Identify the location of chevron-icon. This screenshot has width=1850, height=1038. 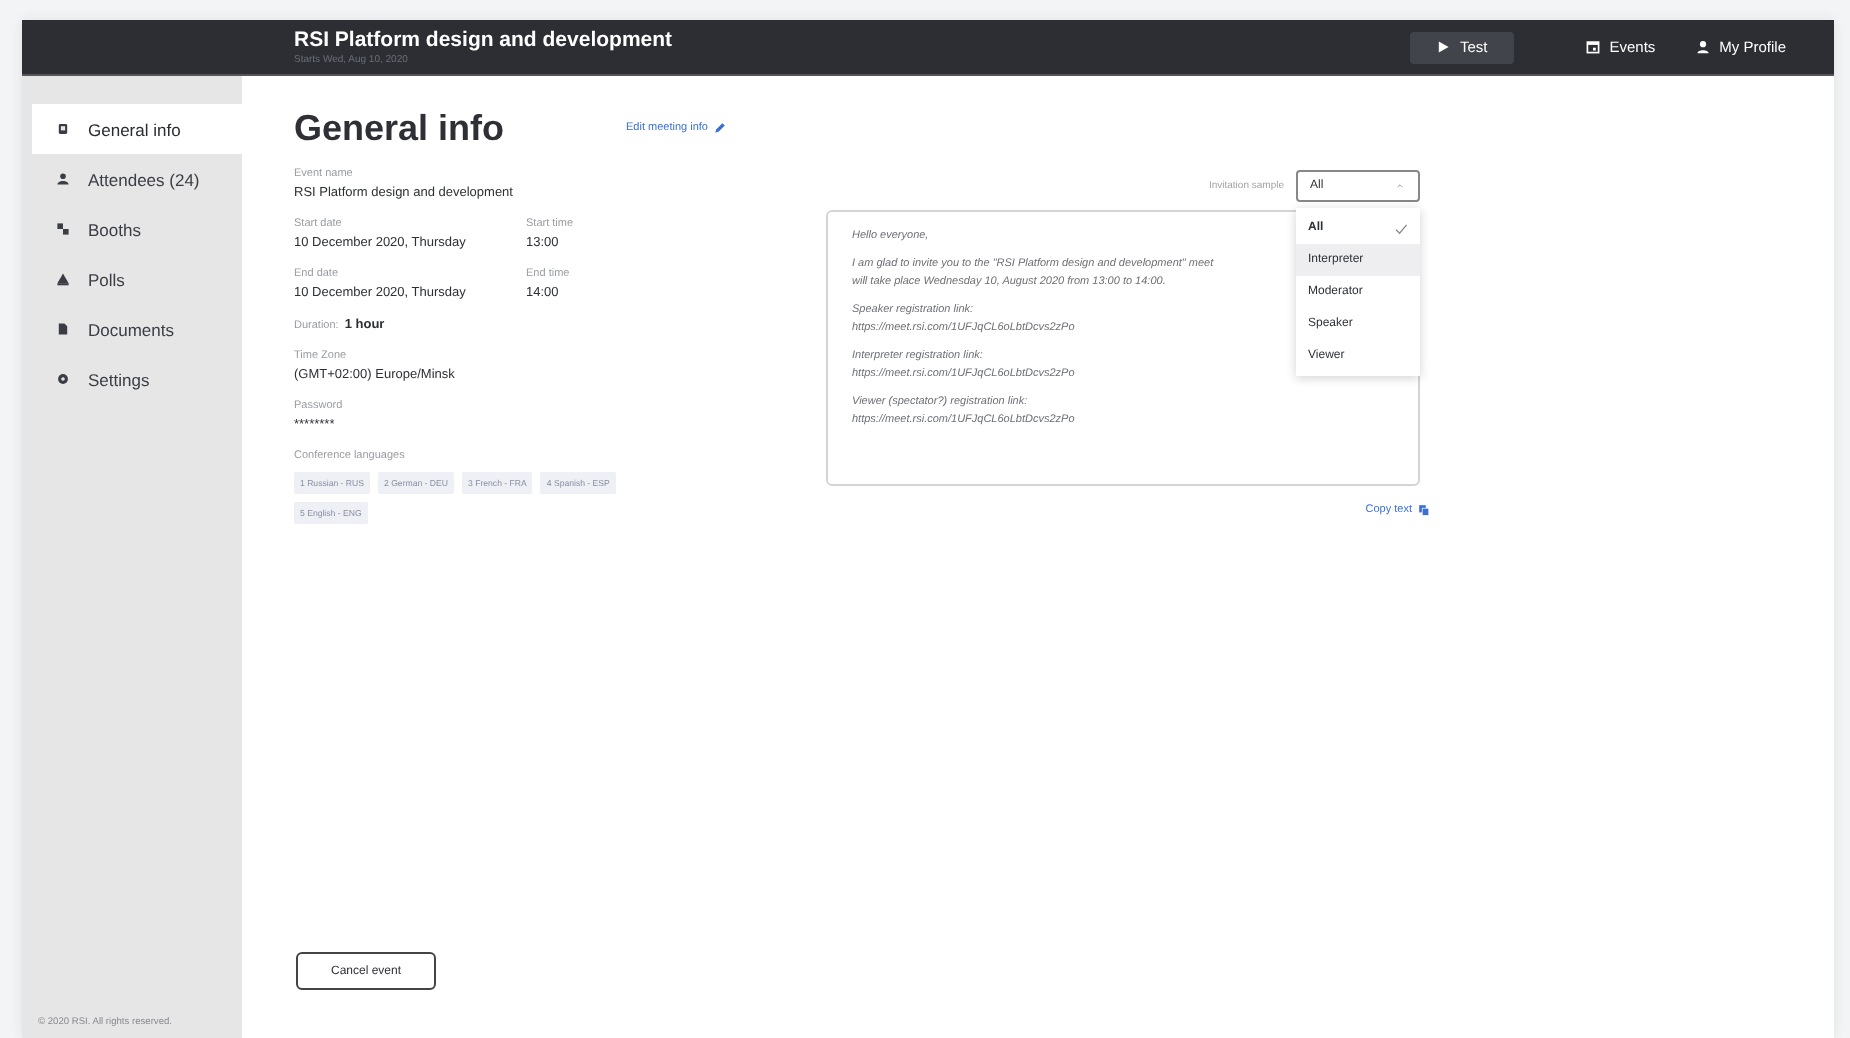
(1400, 186).